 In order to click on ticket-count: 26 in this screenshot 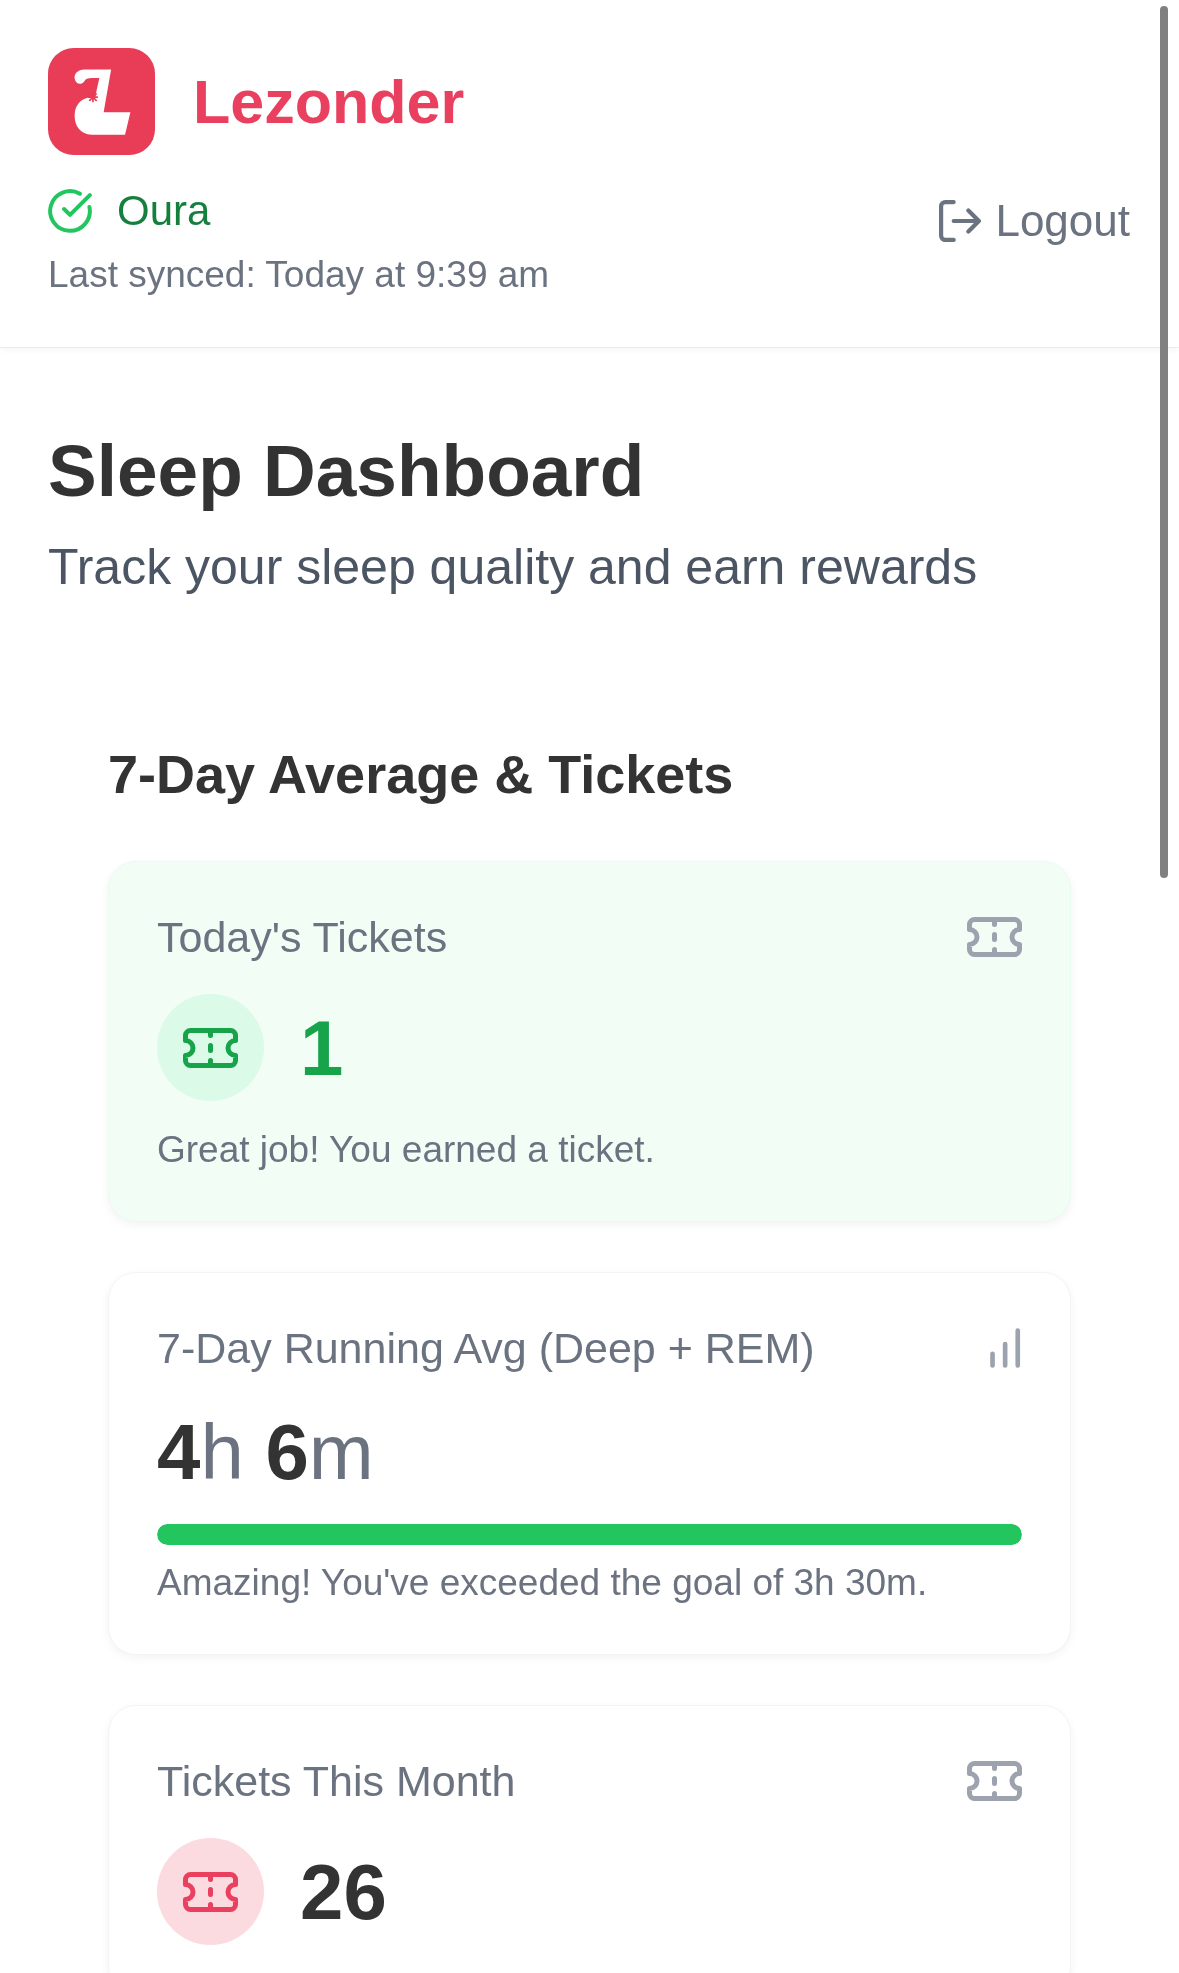, I will do `click(343, 1891)`.